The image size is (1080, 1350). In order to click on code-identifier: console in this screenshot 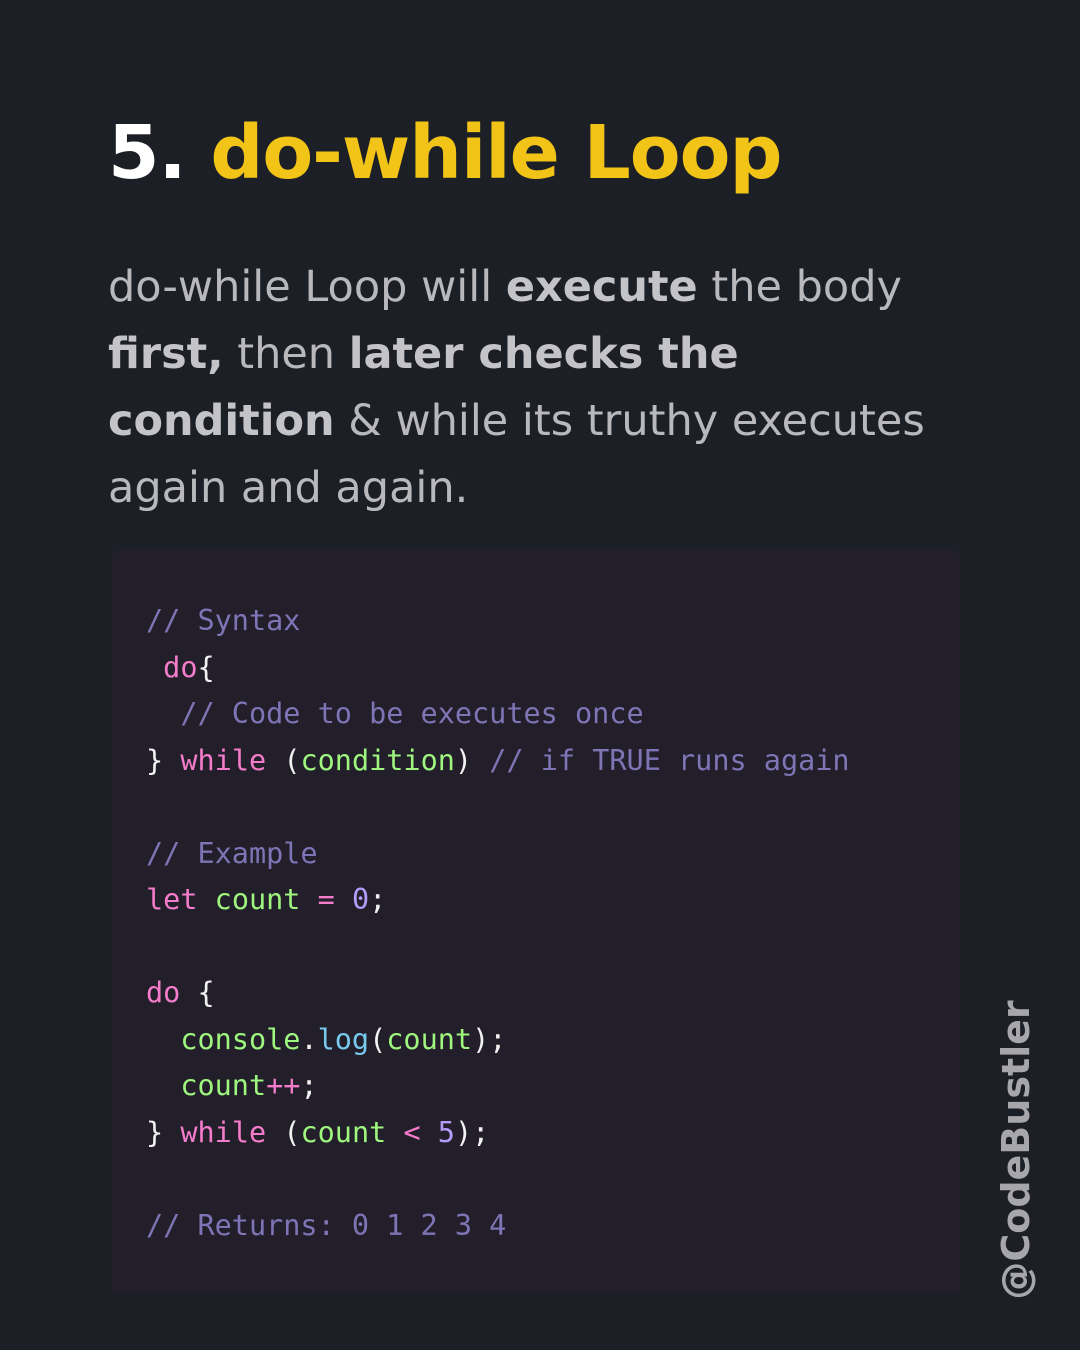, I will do `click(240, 1039)`.